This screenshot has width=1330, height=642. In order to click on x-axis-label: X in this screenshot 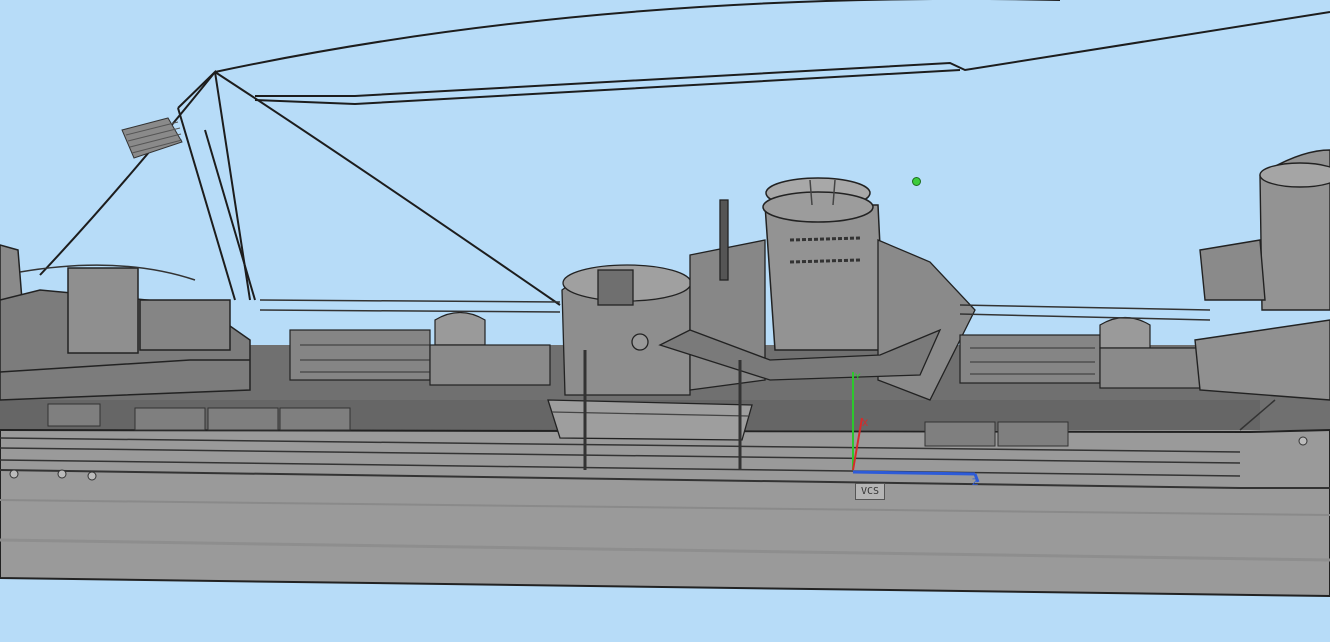, I will do `click(865, 424)`.